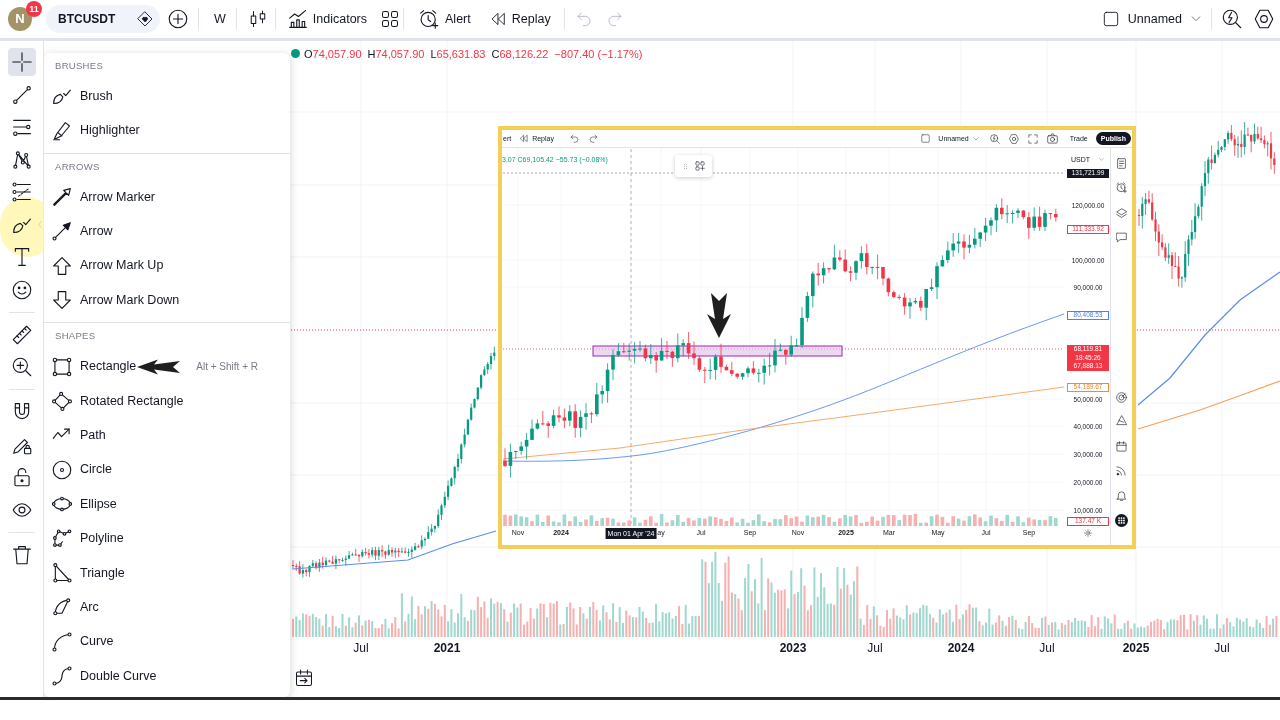 Image resolution: width=1280 pixels, height=720 pixels. What do you see at coordinates (21, 192) in the screenshot?
I see `projection-lines-icon` at bounding box center [21, 192].